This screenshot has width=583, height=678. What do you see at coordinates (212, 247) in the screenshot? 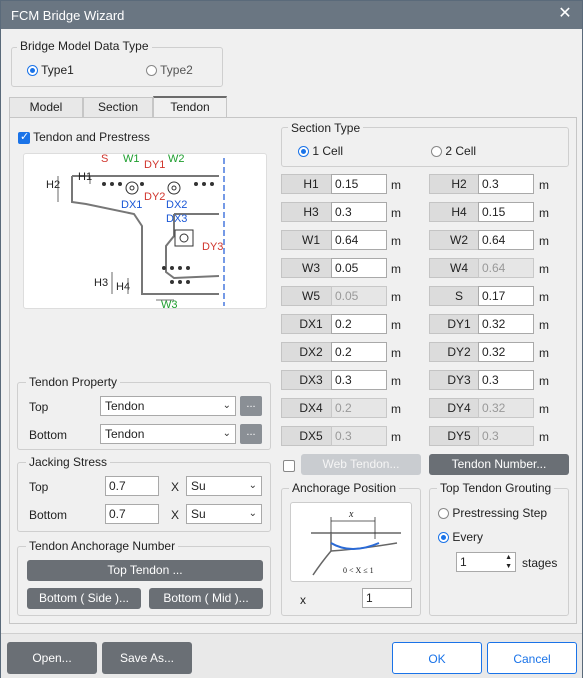
I see `diagram-label-dy3: DY3` at bounding box center [212, 247].